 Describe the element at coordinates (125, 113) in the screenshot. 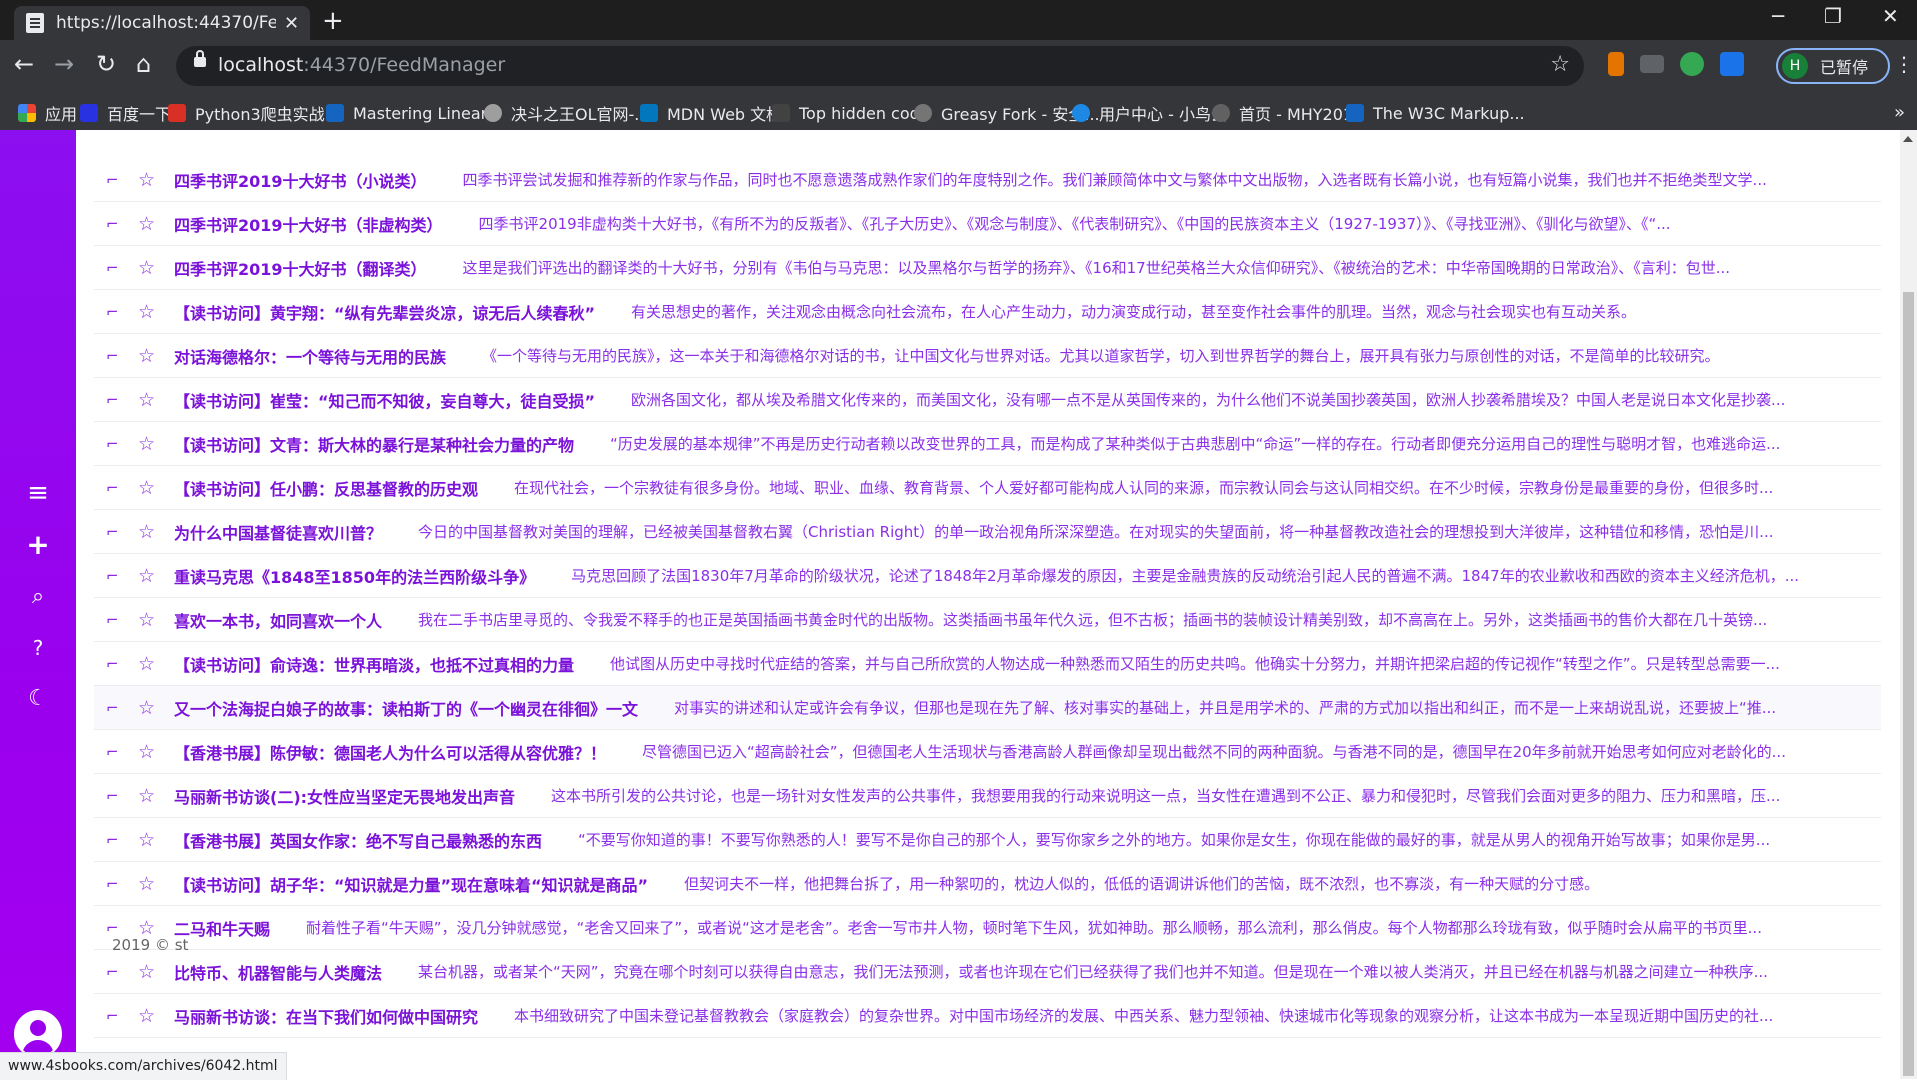

I see `bookmark-item: 百度一下` at that location.